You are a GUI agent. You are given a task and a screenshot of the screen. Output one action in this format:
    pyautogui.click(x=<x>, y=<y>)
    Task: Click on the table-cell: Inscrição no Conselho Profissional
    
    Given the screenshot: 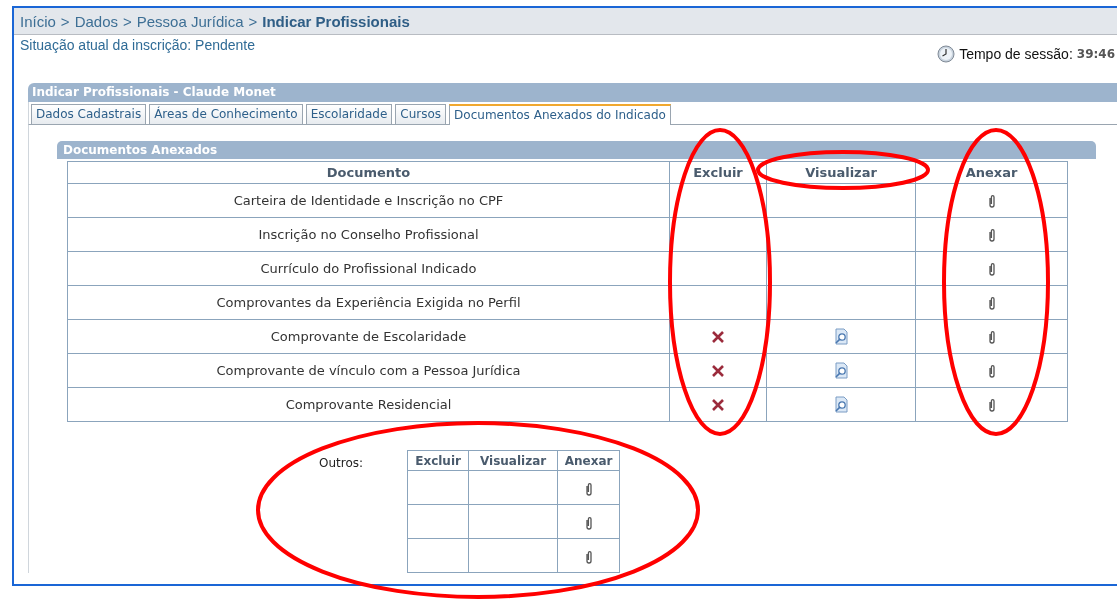 What is the action you would take?
    pyautogui.click(x=368, y=234)
    